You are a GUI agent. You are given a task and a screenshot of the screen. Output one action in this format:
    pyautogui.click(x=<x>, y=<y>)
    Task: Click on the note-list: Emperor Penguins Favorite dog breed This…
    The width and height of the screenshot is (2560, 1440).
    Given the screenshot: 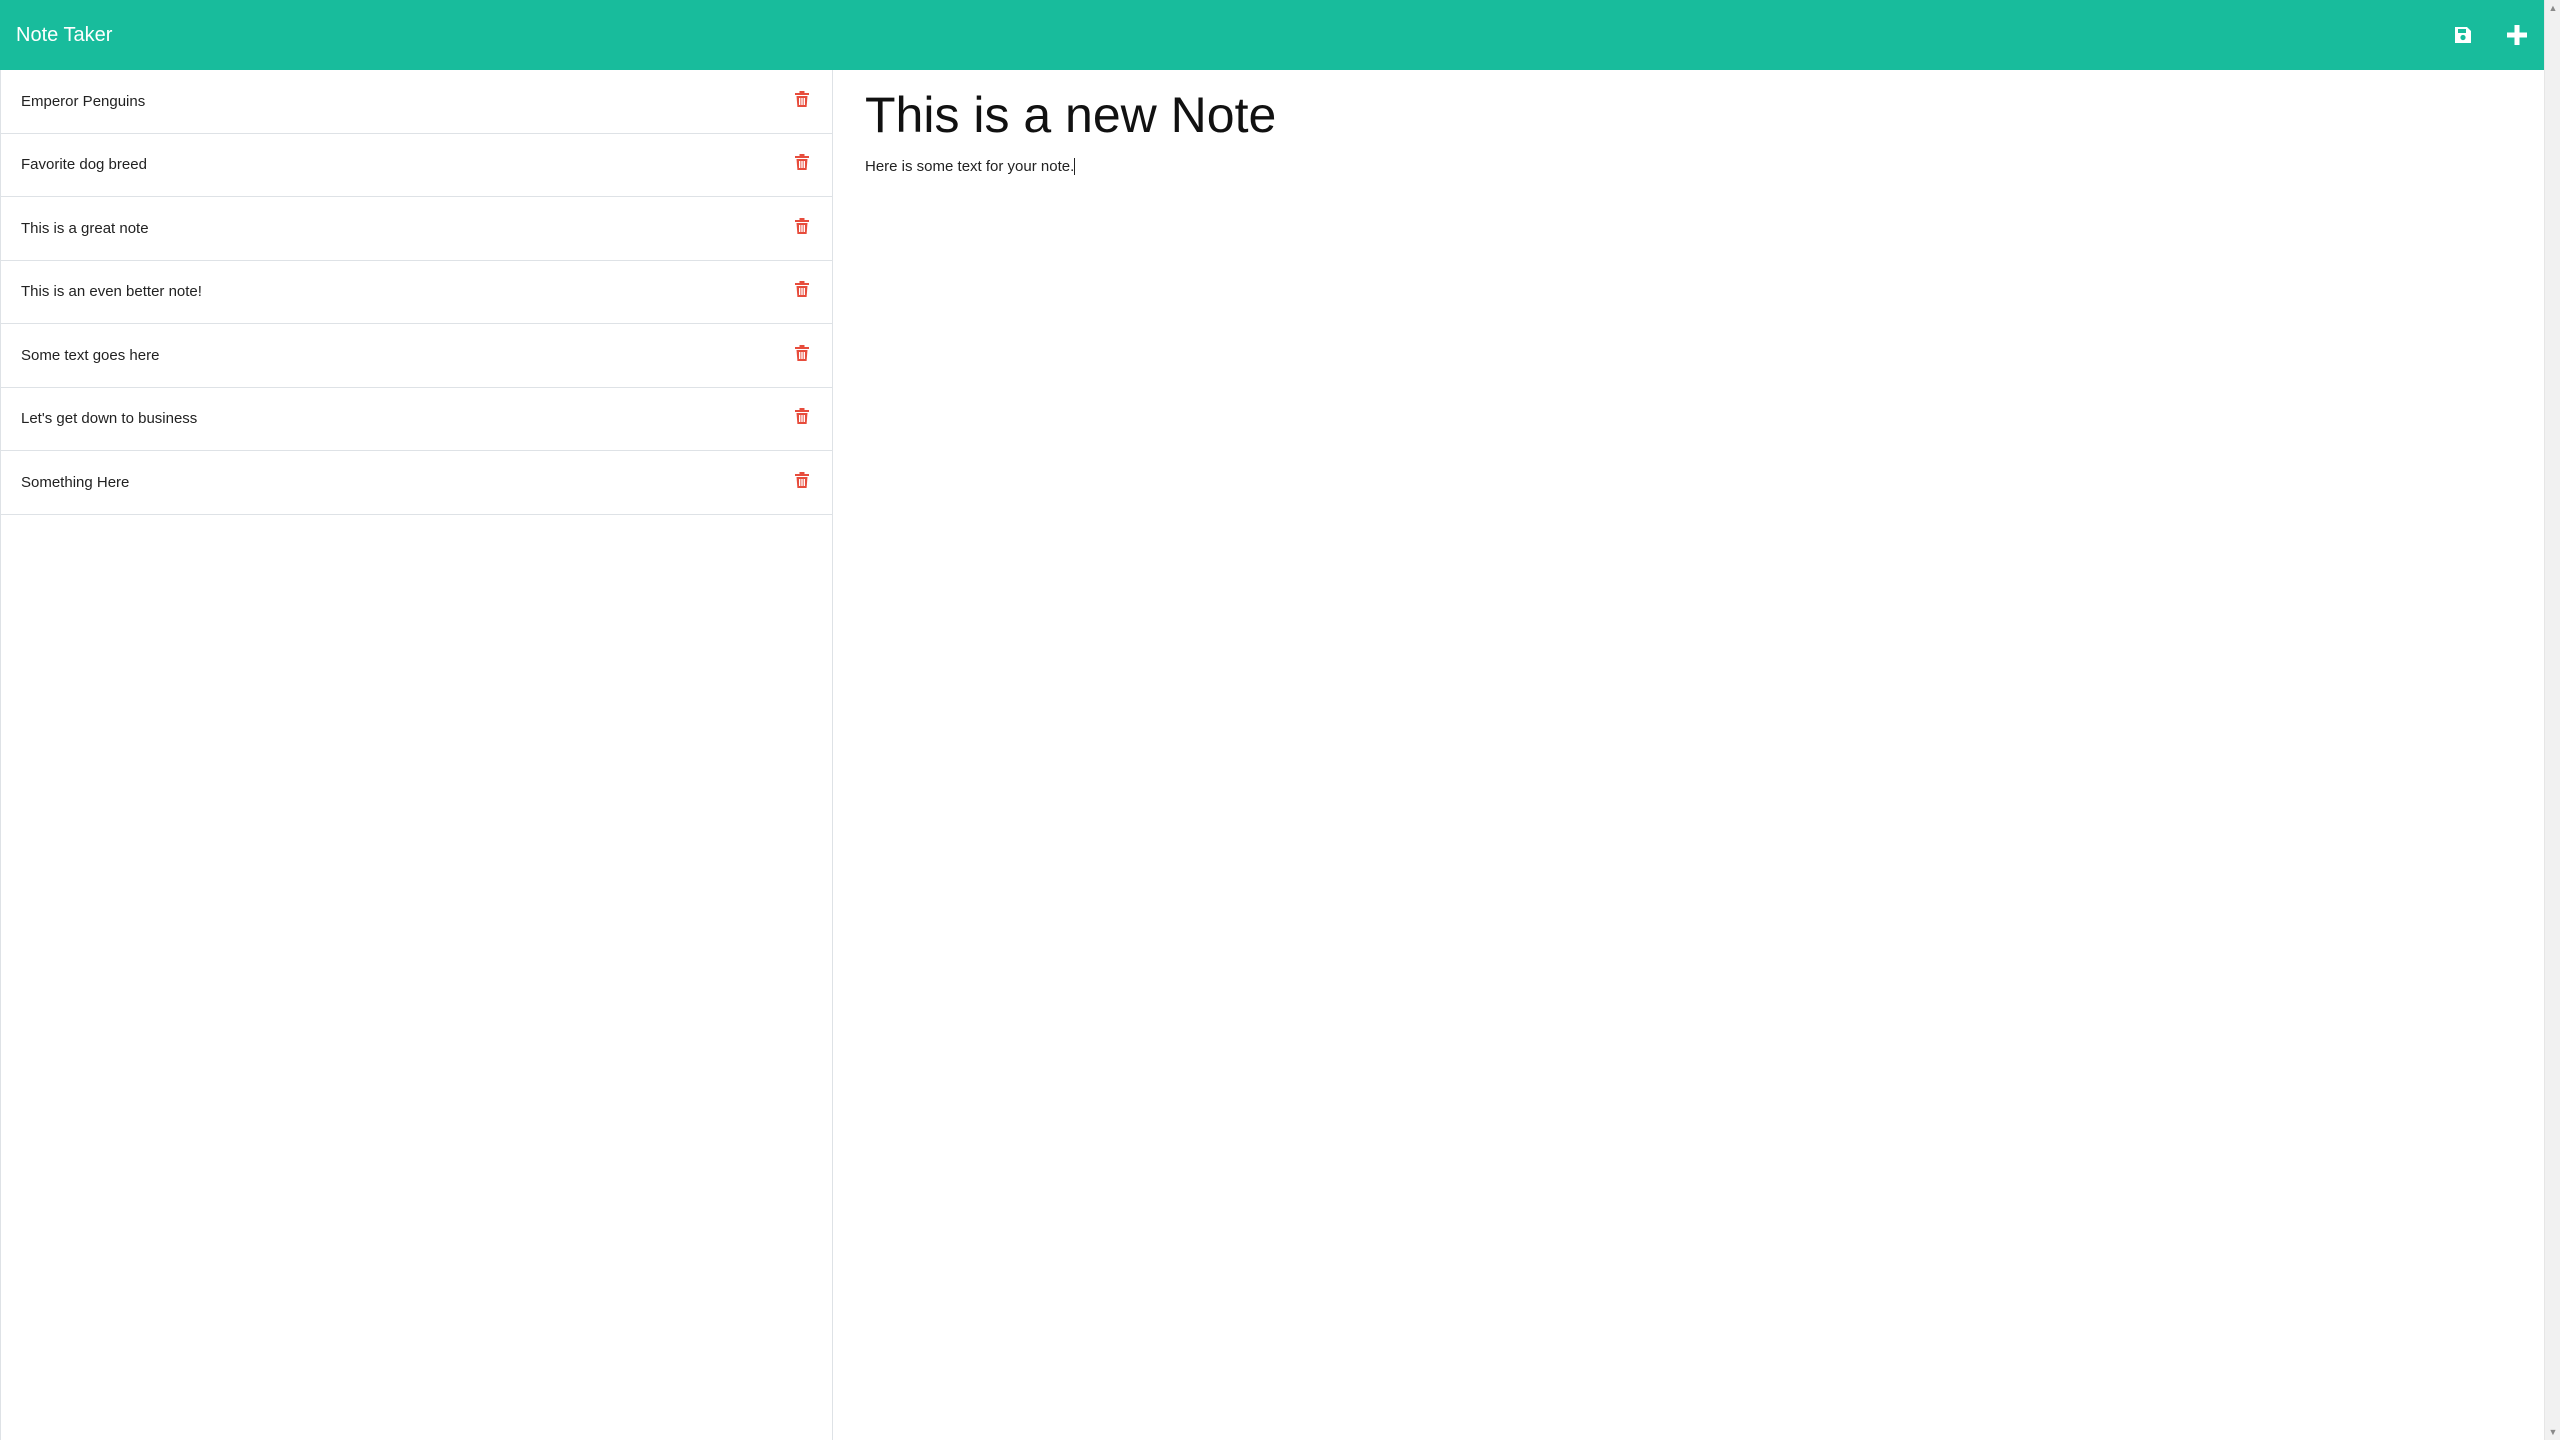 What is the action you would take?
    pyautogui.click(x=416, y=292)
    